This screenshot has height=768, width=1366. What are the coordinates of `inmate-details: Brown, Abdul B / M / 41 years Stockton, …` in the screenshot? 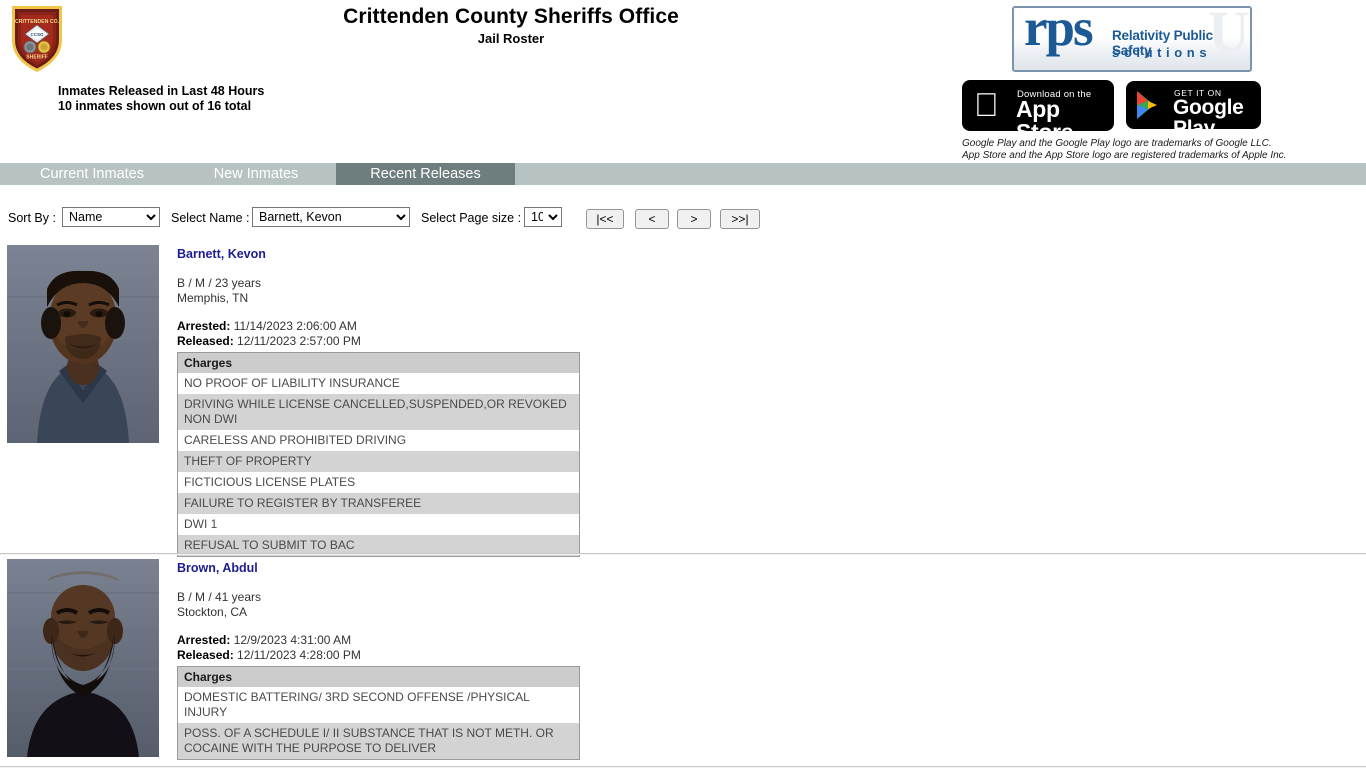 It's located at (378, 659).